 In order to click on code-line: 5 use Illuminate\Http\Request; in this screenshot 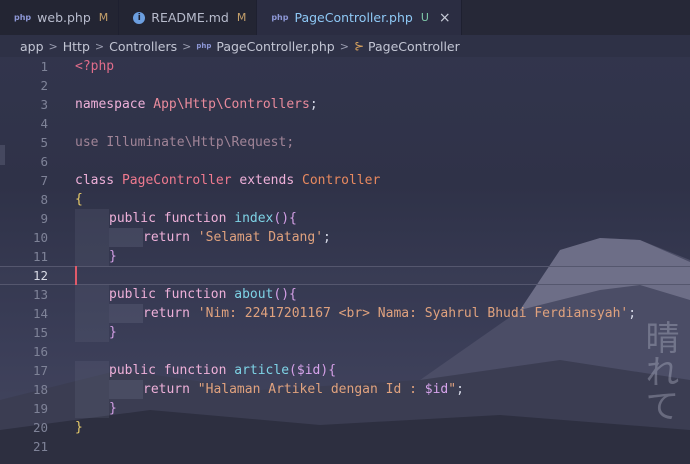, I will do `click(345, 142)`.